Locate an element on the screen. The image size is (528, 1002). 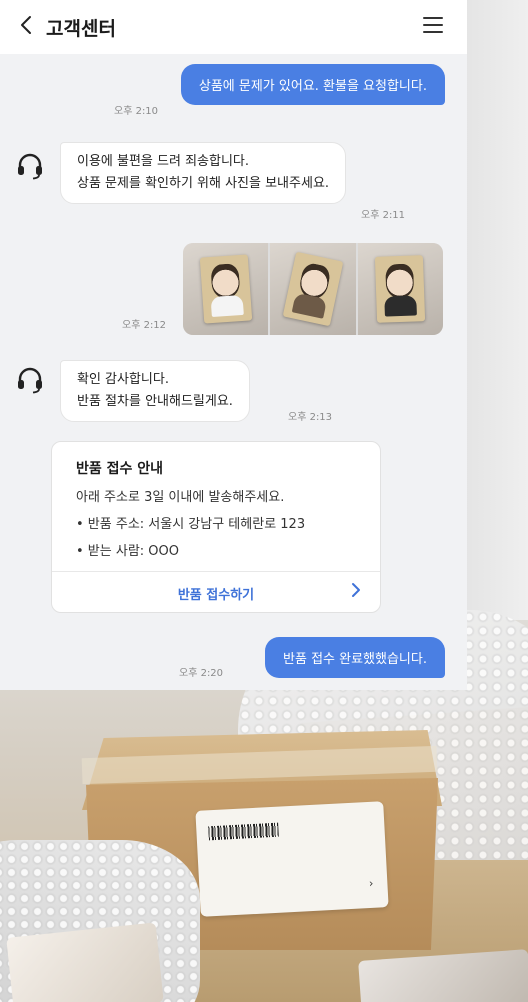
photo-attachment-group is located at coordinates (313, 289).